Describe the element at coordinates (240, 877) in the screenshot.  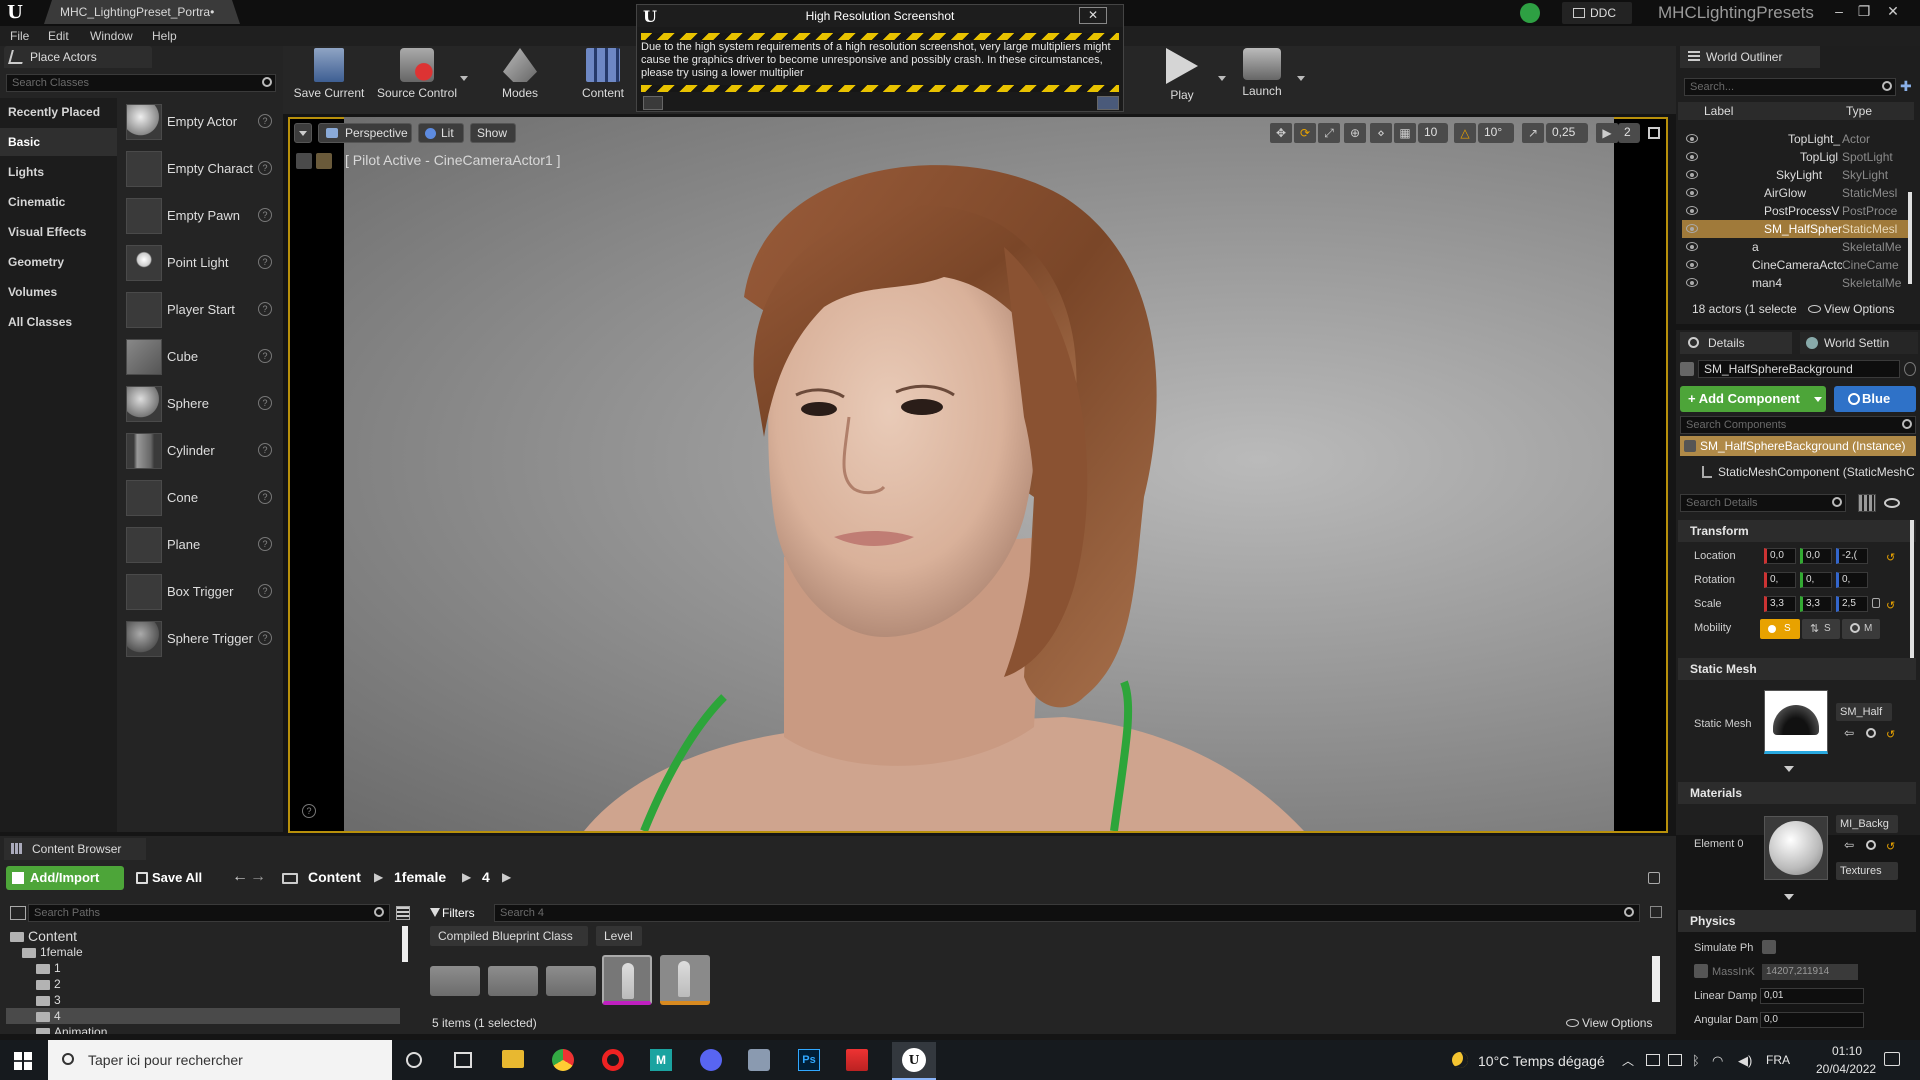
I see `history-back-icon: ←` at that location.